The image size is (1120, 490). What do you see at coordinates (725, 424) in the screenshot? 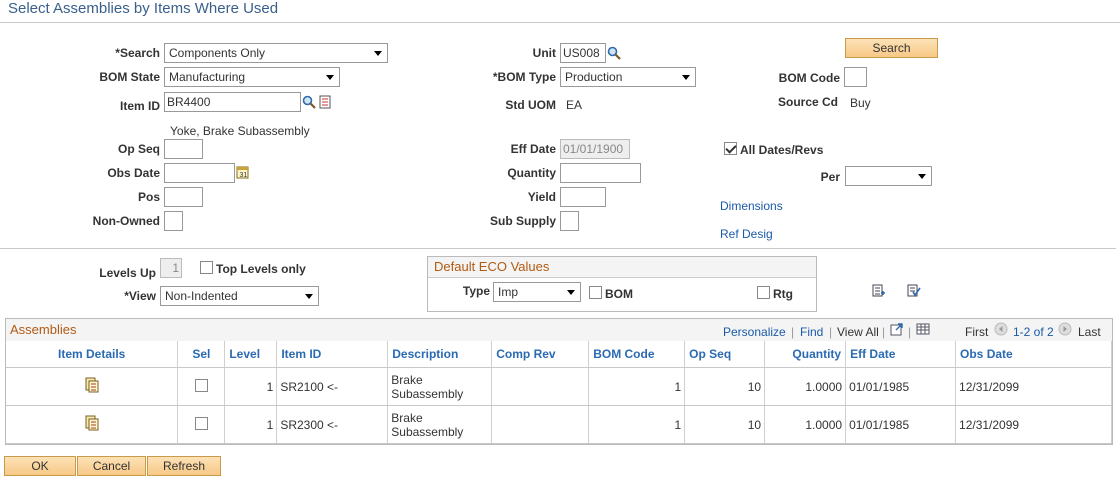
I see `op-seq-cell: 10` at bounding box center [725, 424].